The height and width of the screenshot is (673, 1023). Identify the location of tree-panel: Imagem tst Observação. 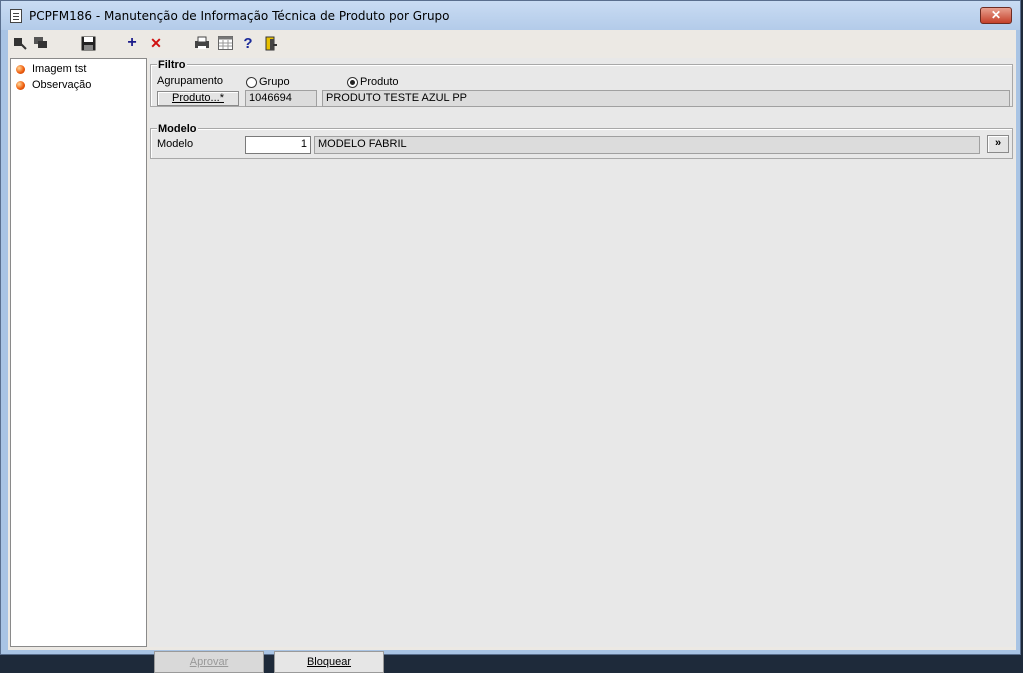
(78, 352).